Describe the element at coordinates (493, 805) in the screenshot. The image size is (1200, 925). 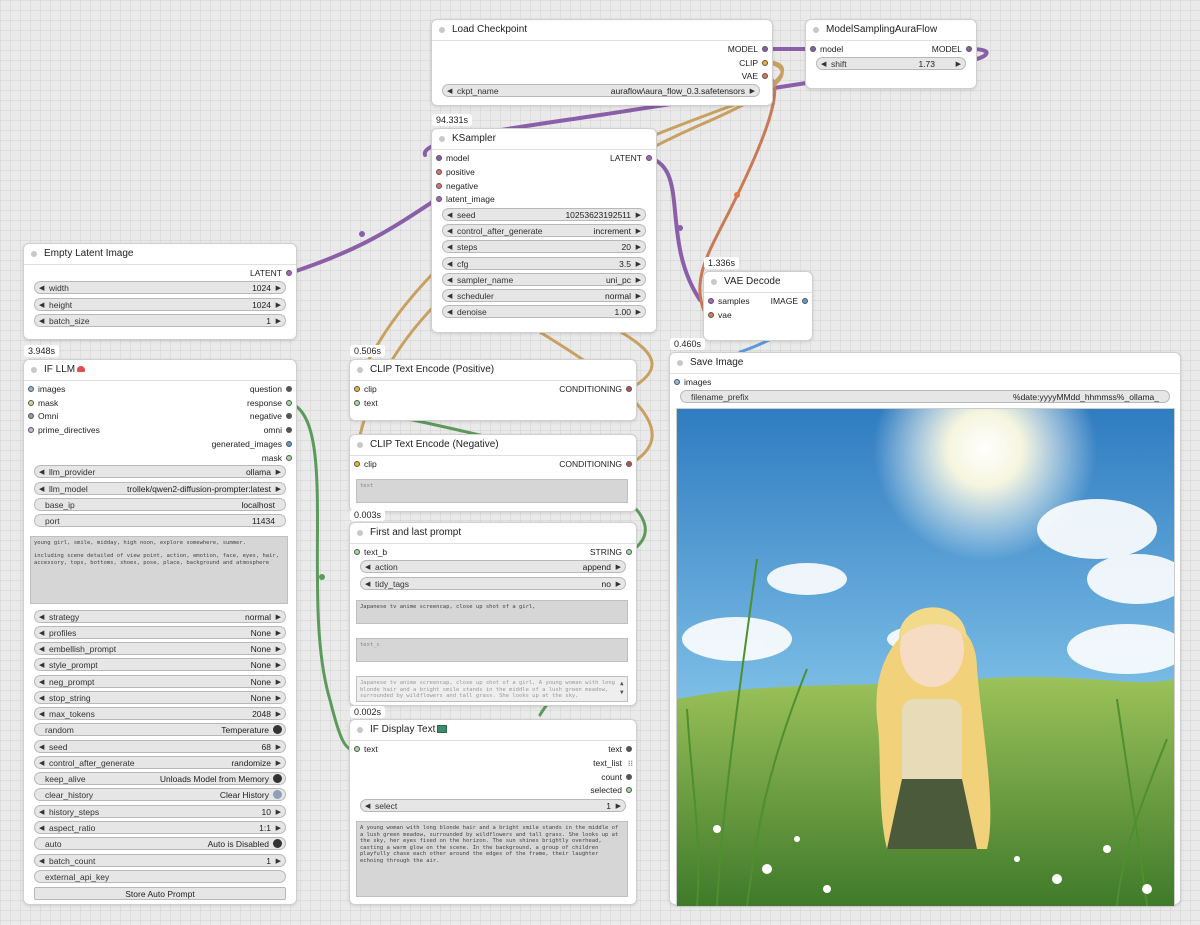
I see `select-widget: ◀ select 1 ▶` at that location.